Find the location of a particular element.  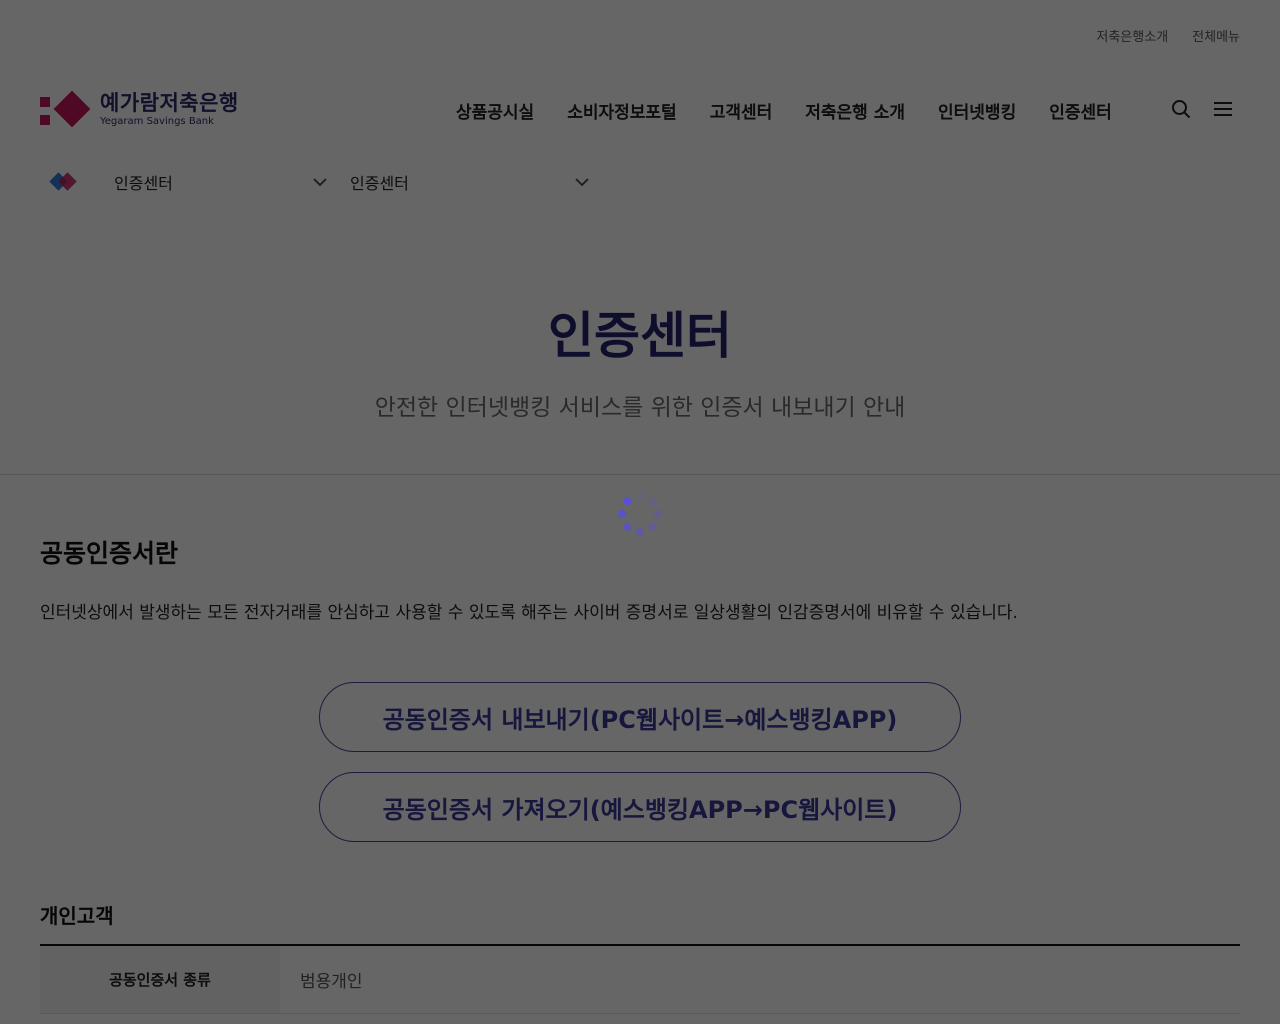

utility-nav: 저축은행소개 전체메뉴 is located at coordinates (1168, 35).